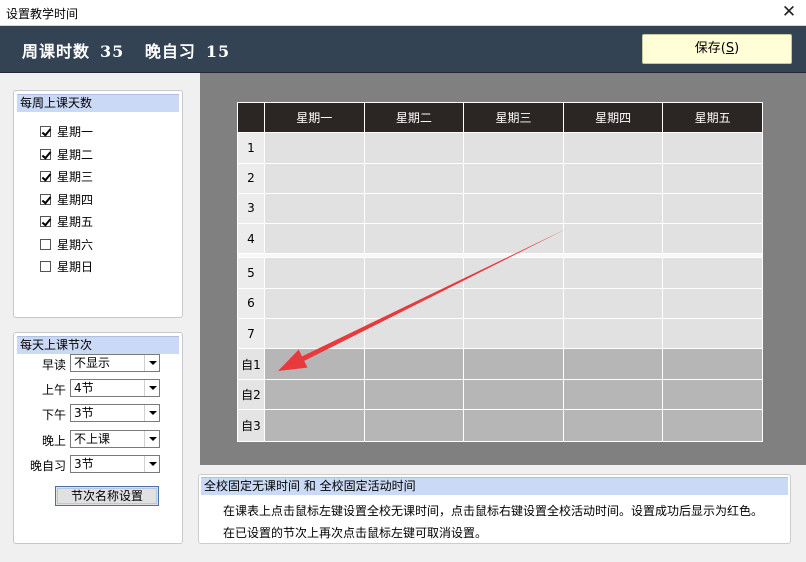  I want to click on day-checkbox-row: 星期日, so click(66, 267).